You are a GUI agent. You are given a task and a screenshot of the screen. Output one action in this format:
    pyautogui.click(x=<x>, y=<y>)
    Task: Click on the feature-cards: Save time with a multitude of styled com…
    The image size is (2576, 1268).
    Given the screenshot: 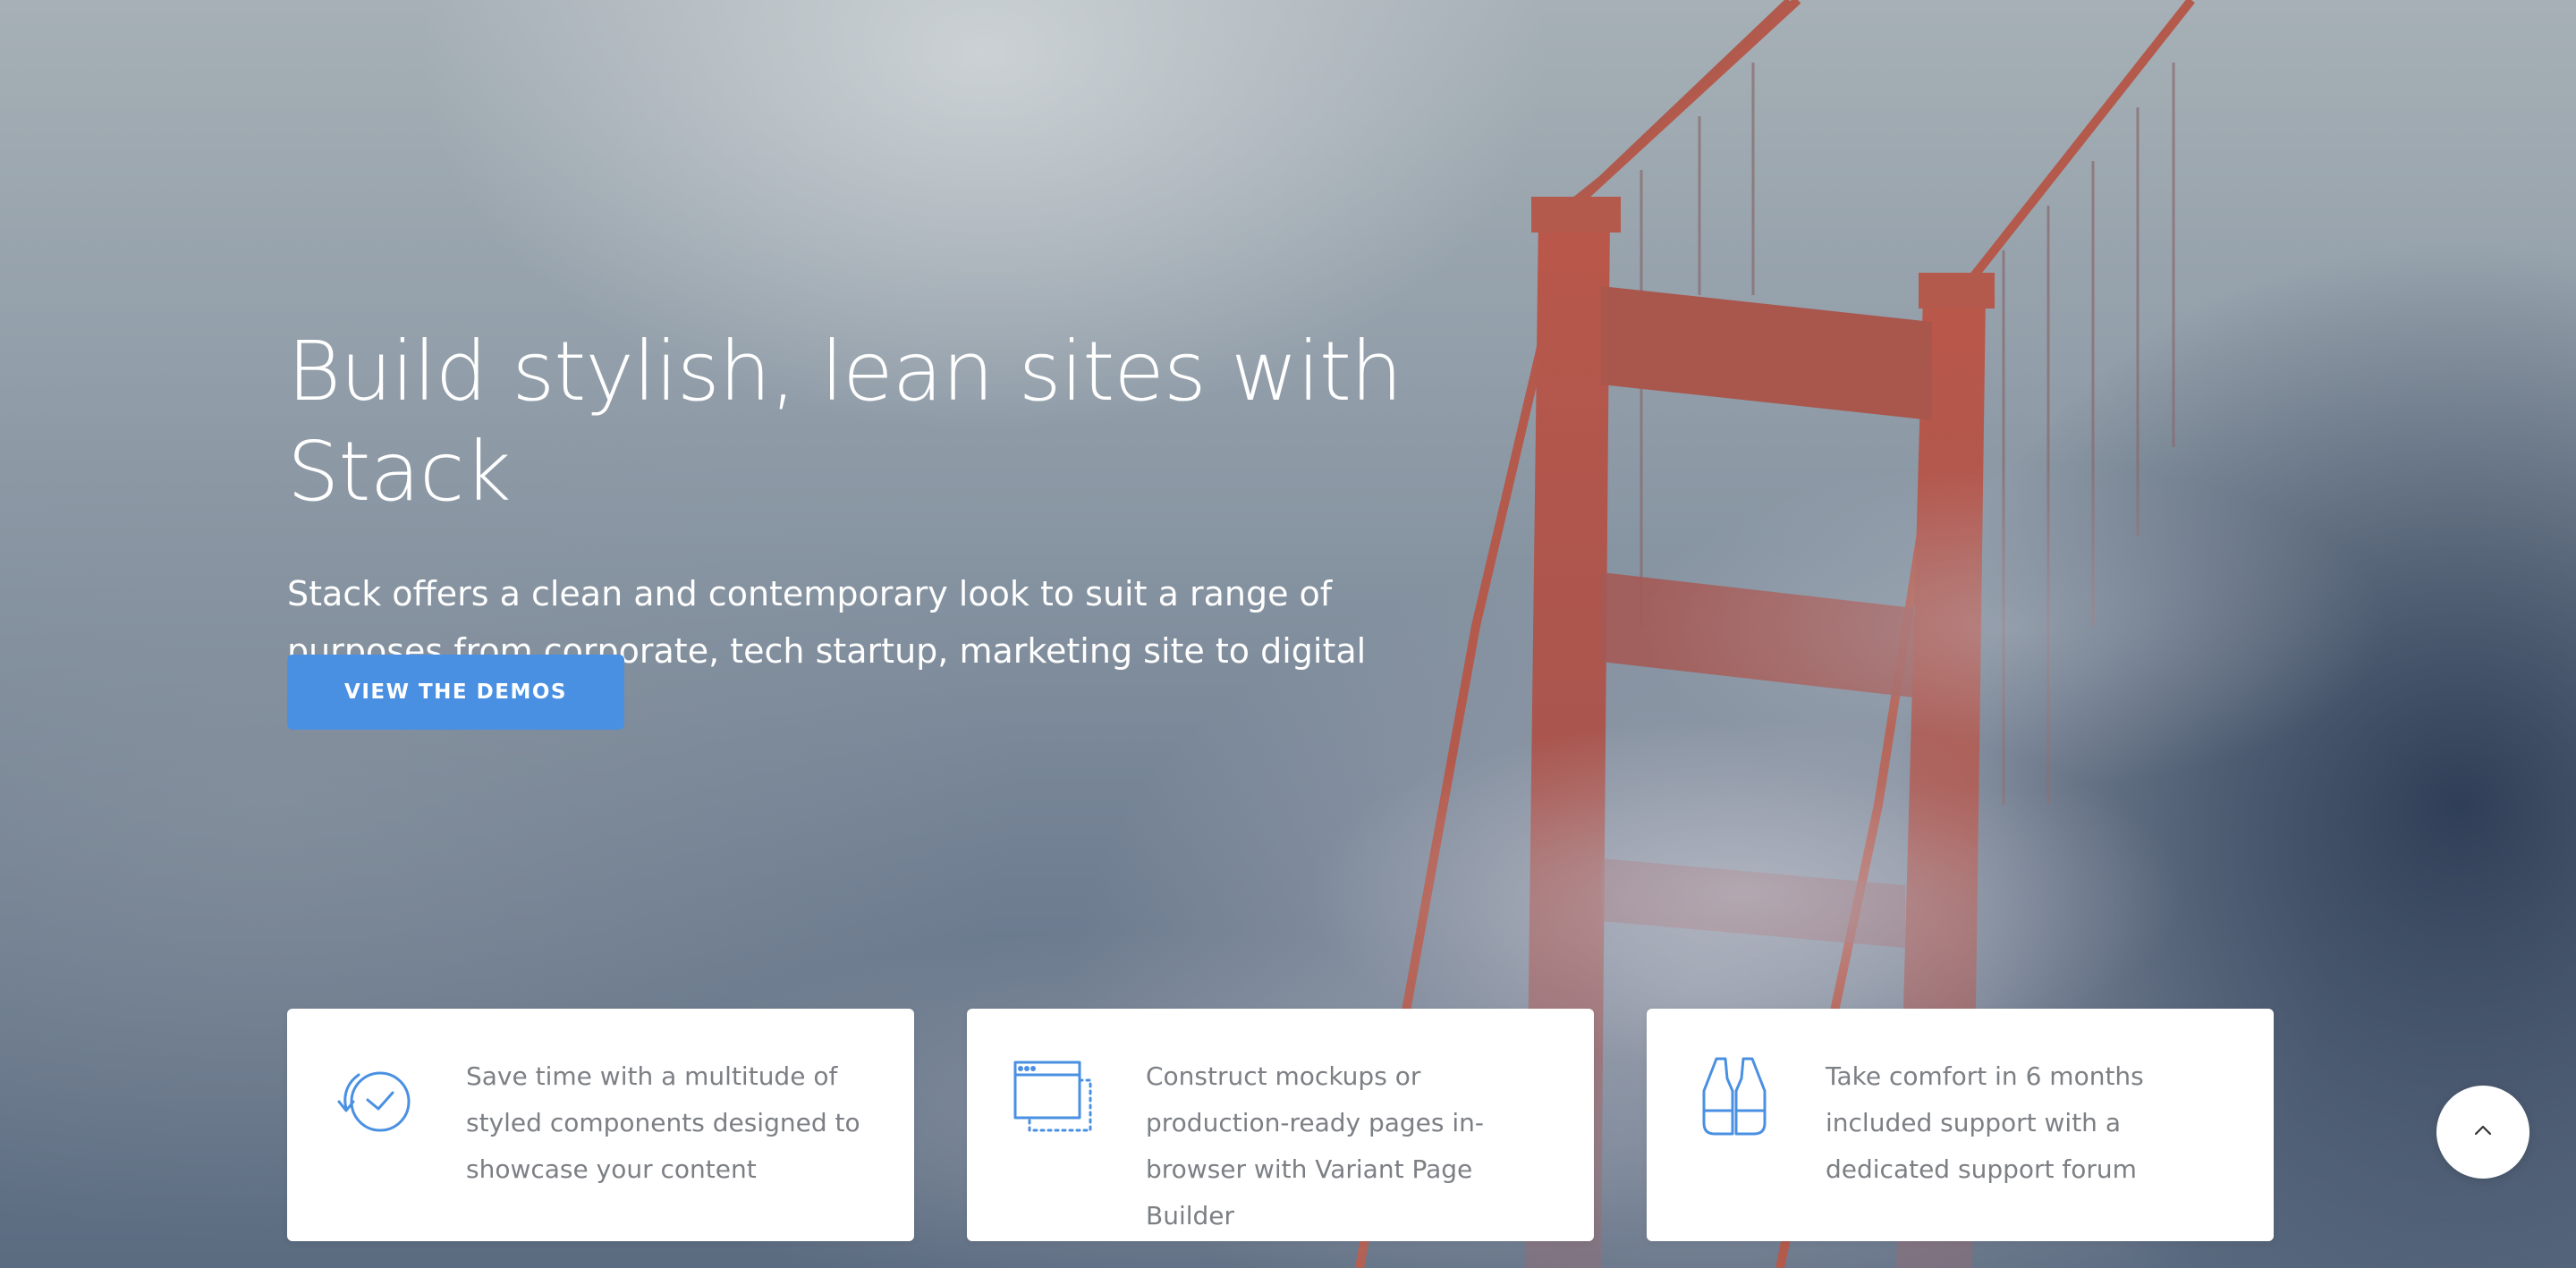 What is the action you would take?
    pyautogui.click(x=1280, y=1125)
    